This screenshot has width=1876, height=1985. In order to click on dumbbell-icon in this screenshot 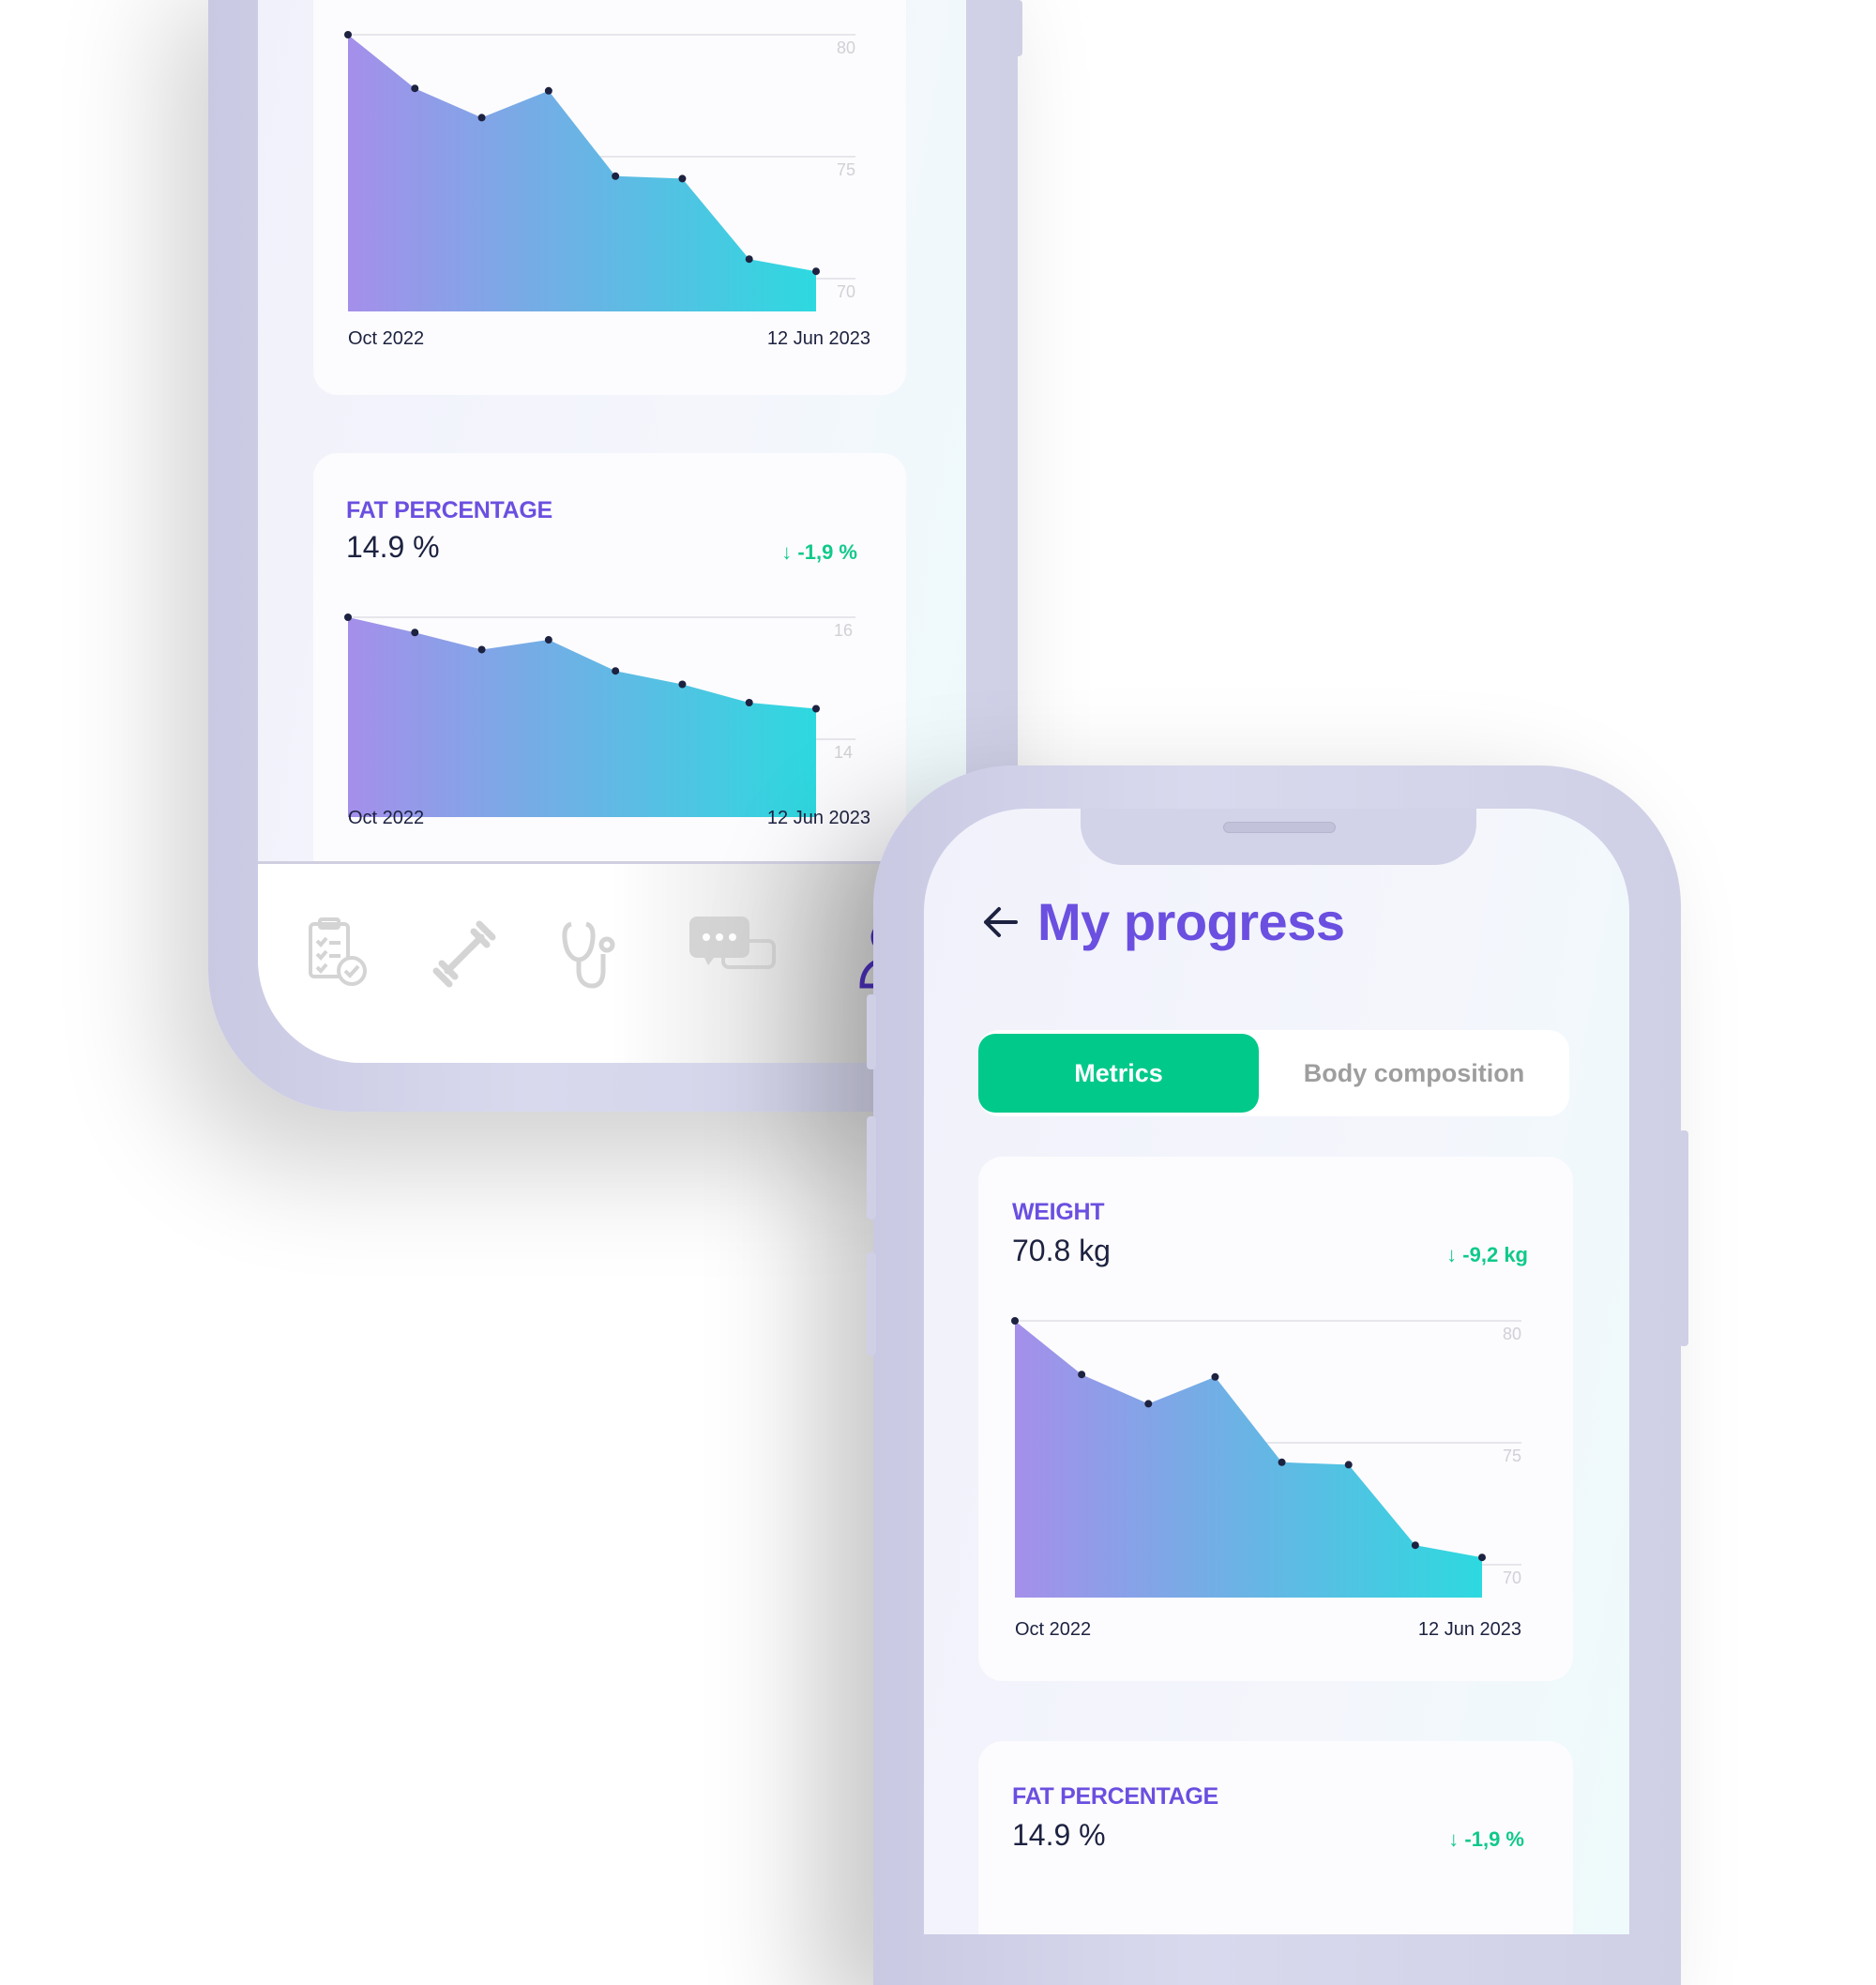, I will do `click(464, 954)`.